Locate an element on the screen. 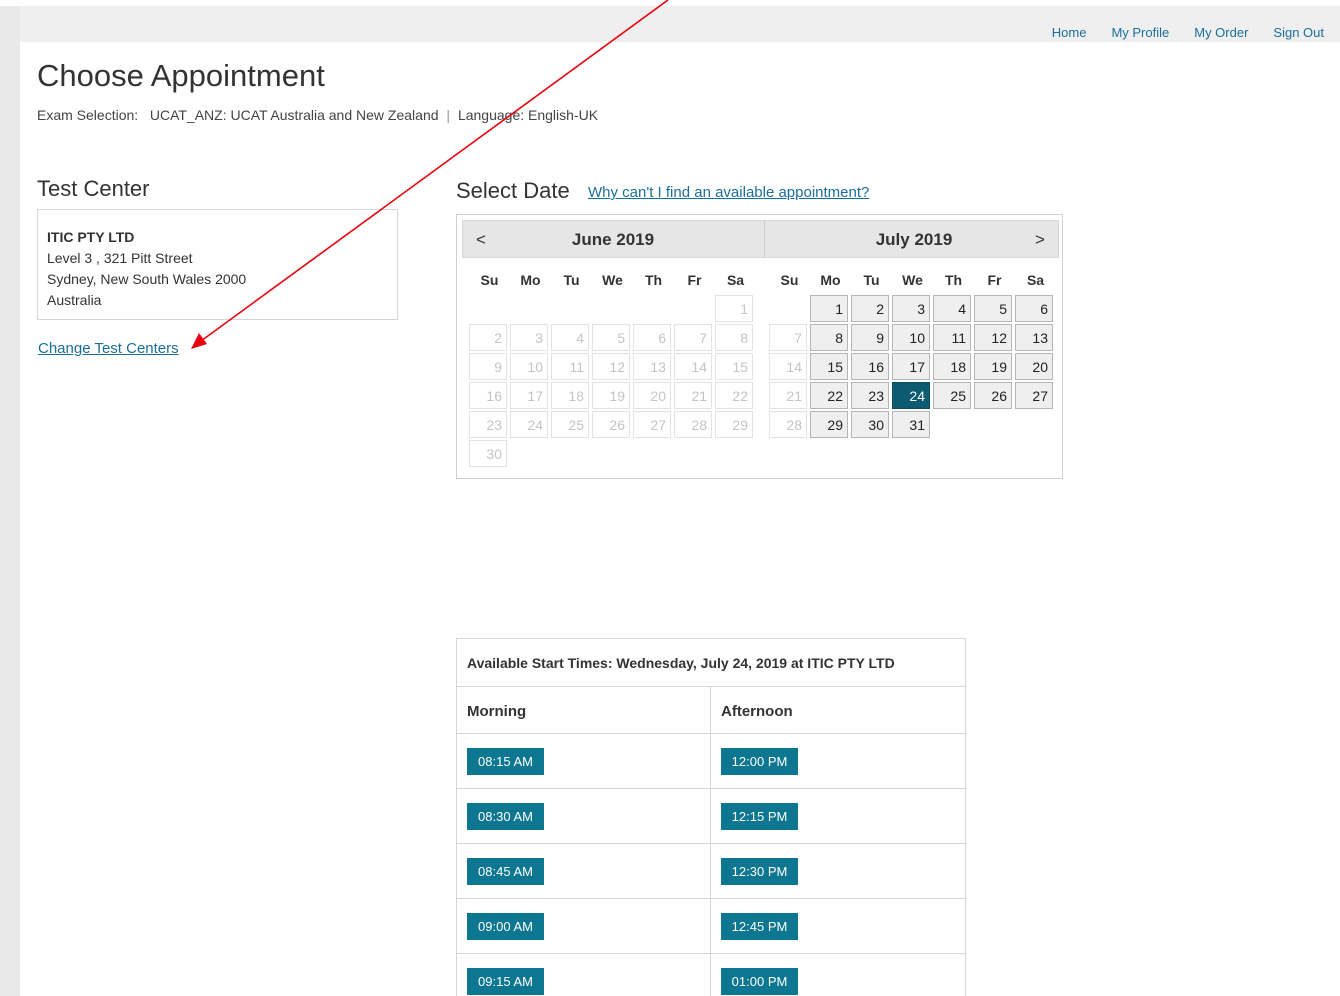 This screenshot has width=1340, height=996. test-center-name: ITIC PTY LTD is located at coordinates (91, 237).